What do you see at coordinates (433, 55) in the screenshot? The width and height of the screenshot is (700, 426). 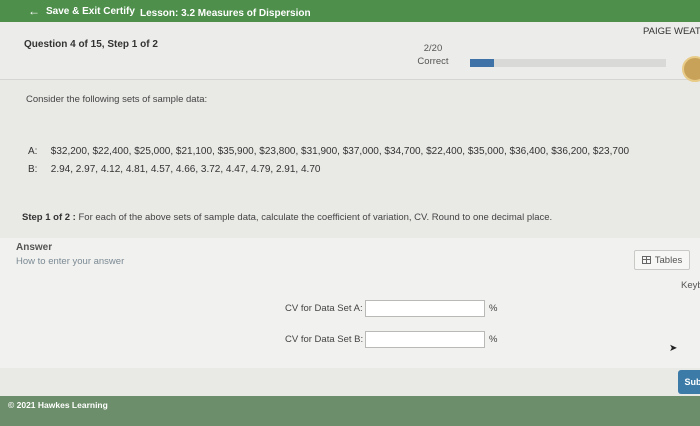 I see `score-display: 2/20 Correct` at bounding box center [433, 55].